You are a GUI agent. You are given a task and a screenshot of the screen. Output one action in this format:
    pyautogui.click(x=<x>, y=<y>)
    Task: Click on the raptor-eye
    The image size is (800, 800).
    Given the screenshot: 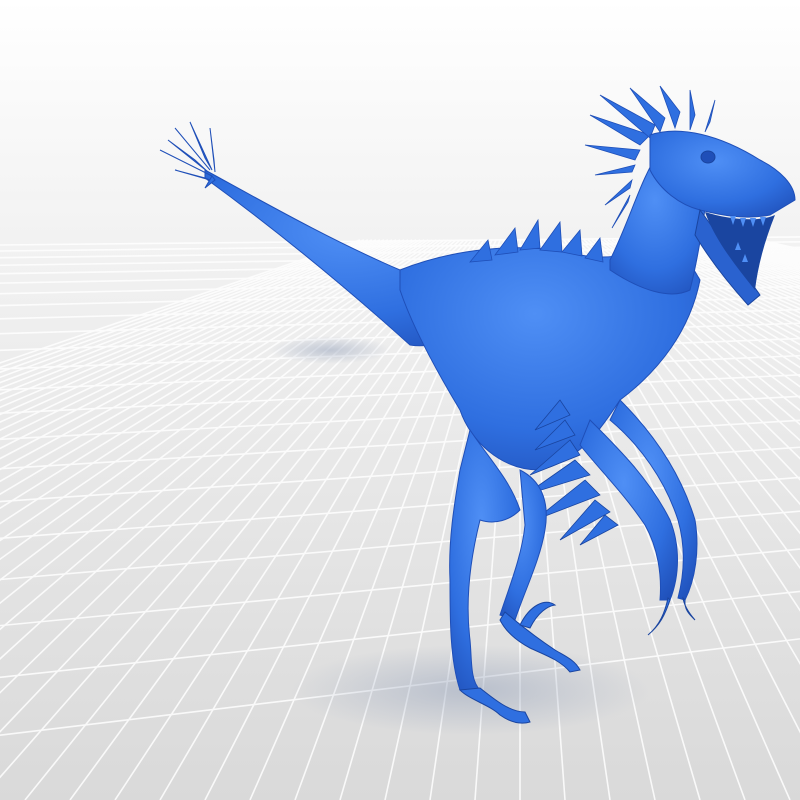 What is the action you would take?
    pyautogui.click(x=708, y=157)
    